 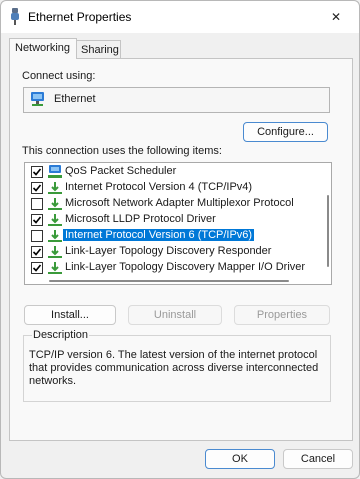 What do you see at coordinates (39, 99) in the screenshot?
I see `network-adapter-icon` at bounding box center [39, 99].